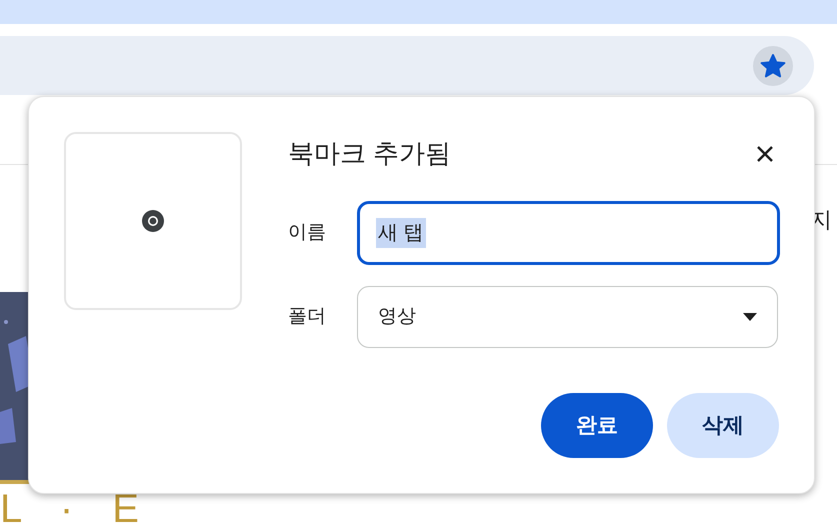 This screenshot has height=530, width=837. I want to click on dropdown-value: 영상, so click(397, 316).